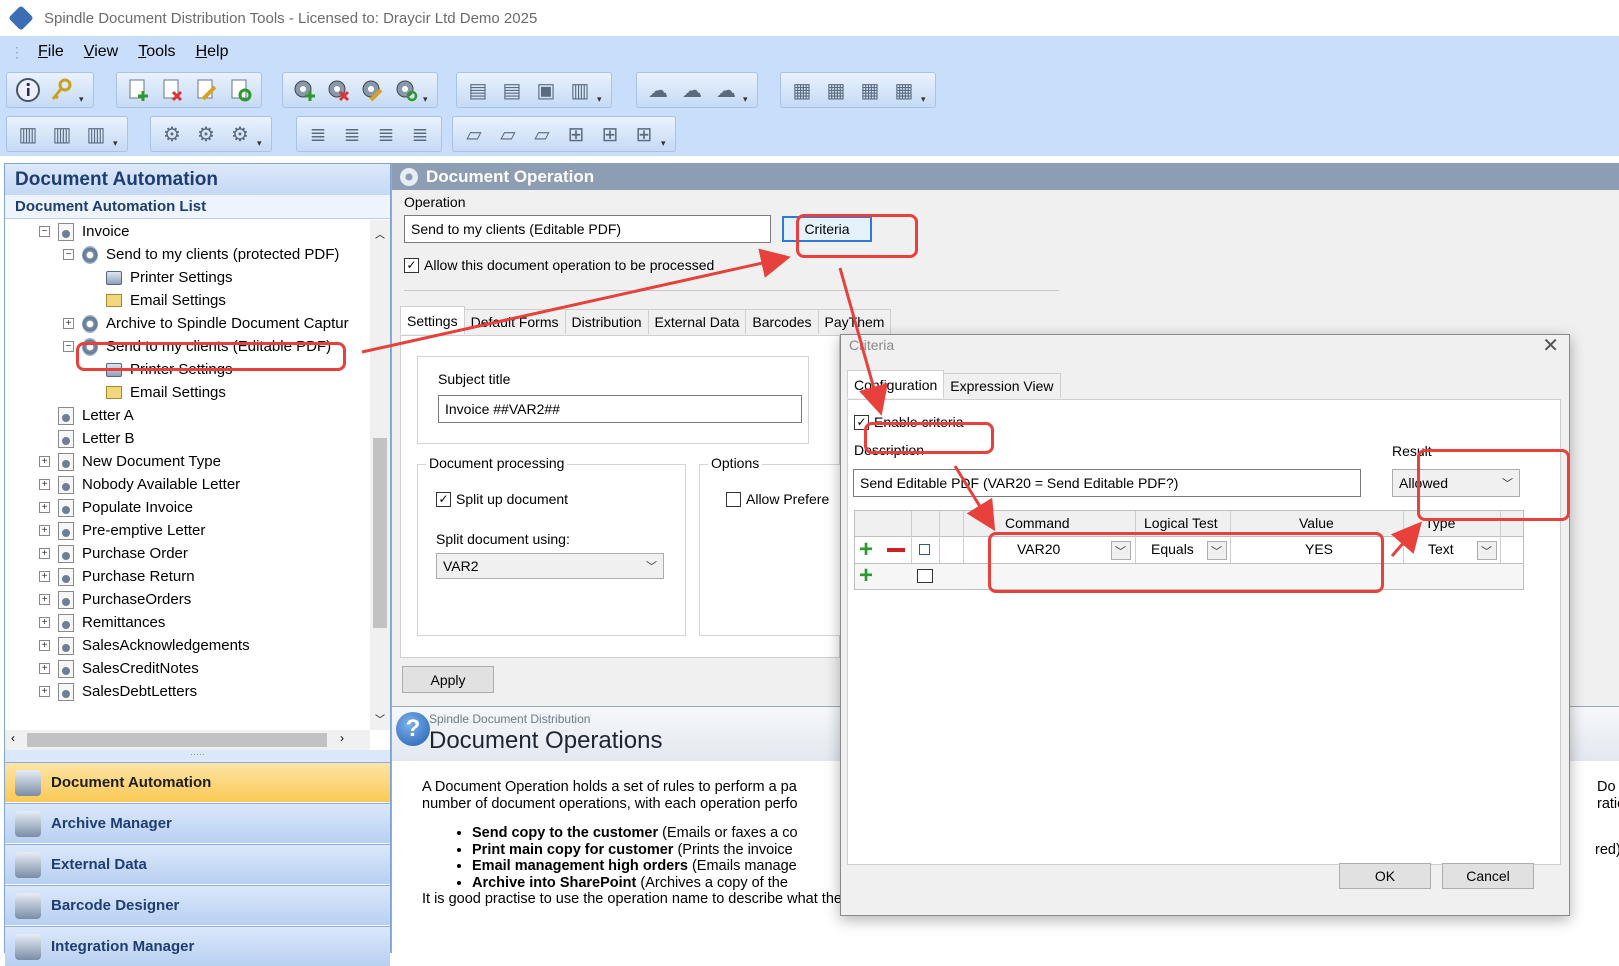 This screenshot has width=1619, height=966. Describe the element at coordinates (580, 90) in the screenshot. I see `form-download-icon: ▥` at that location.